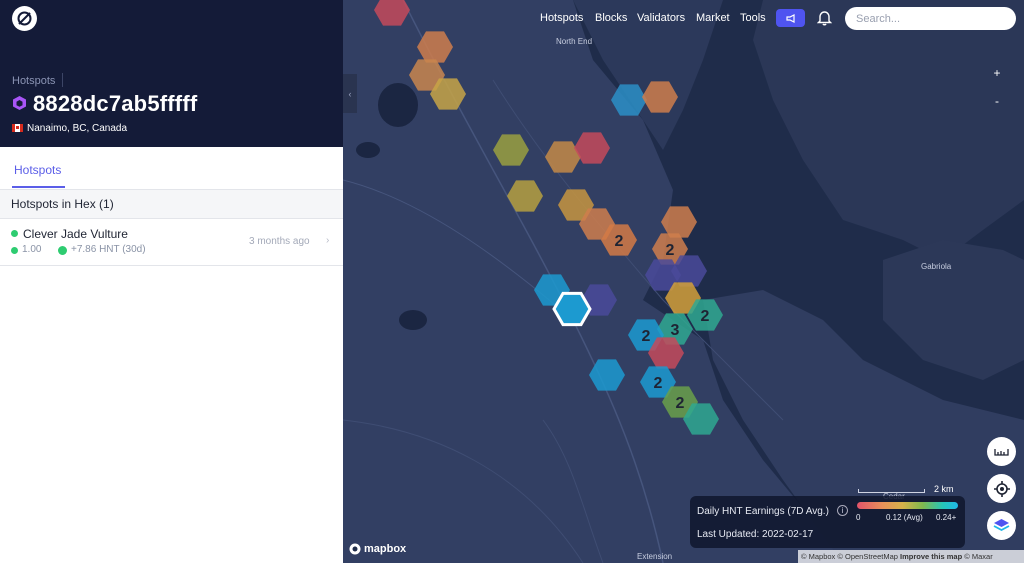  I want to click on helium-logo-icon, so click(24, 18).